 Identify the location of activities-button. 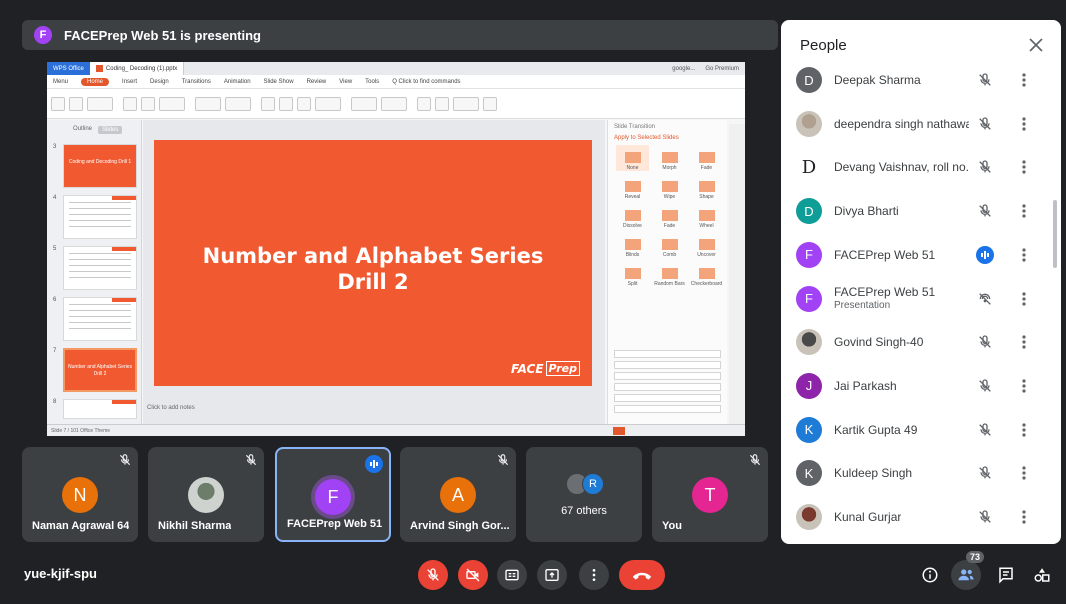
(1042, 575).